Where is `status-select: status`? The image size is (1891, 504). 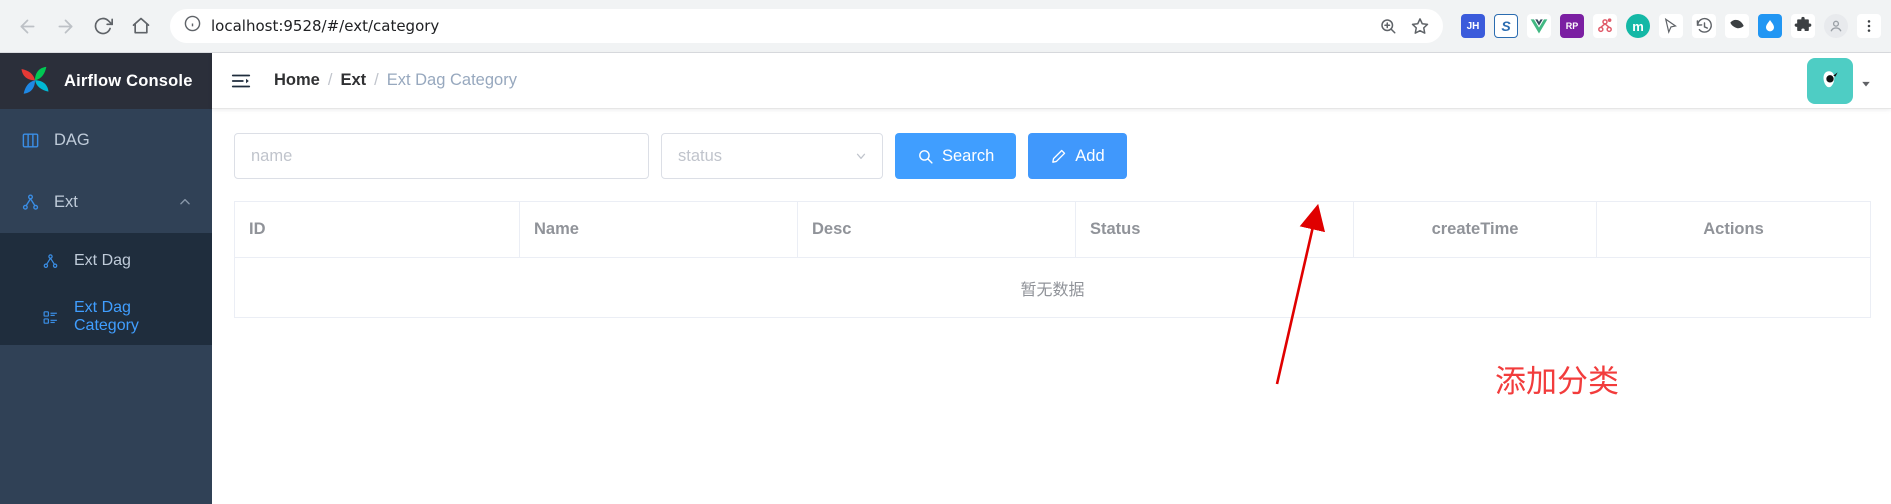 status-select: status is located at coordinates (772, 156).